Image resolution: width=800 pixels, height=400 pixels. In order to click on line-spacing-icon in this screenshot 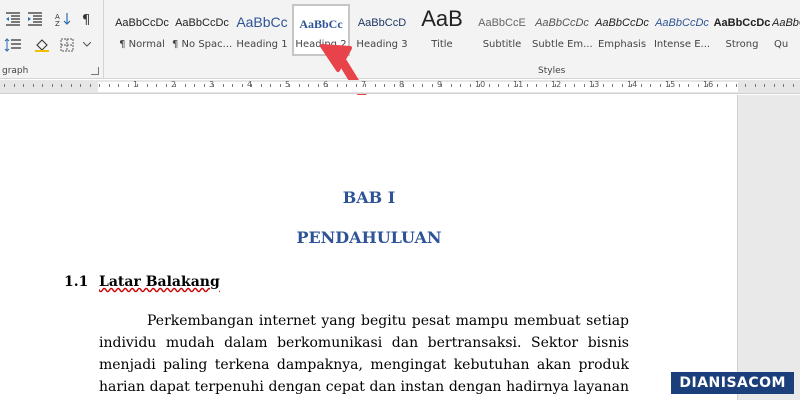, I will do `click(12, 45)`.